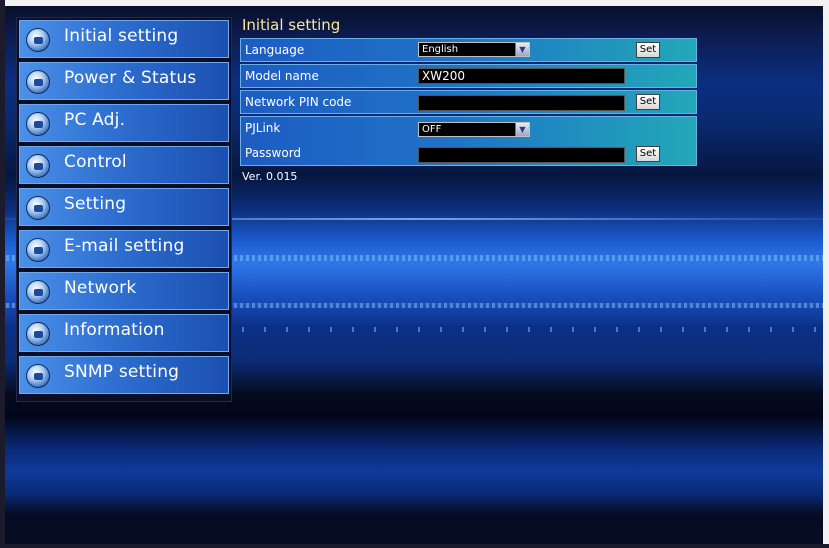 The height and width of the screenshot is (548, 829). What do you see at coordinates (95, 162) in the screenshot?
I see `sidebar-item-label: Control` at bounding box center [95, 162].